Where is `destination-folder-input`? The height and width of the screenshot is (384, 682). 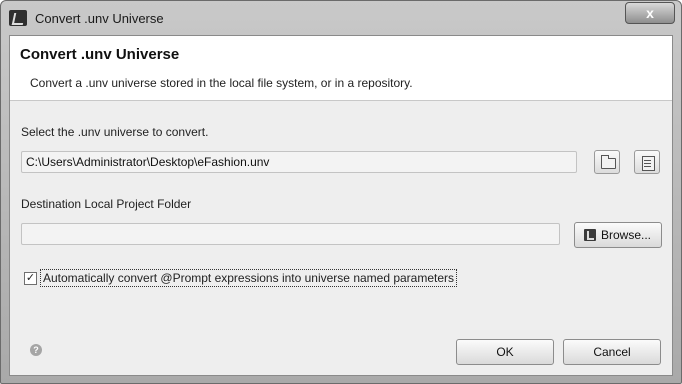
destination-folder-input is located at coordinates (290, 234).